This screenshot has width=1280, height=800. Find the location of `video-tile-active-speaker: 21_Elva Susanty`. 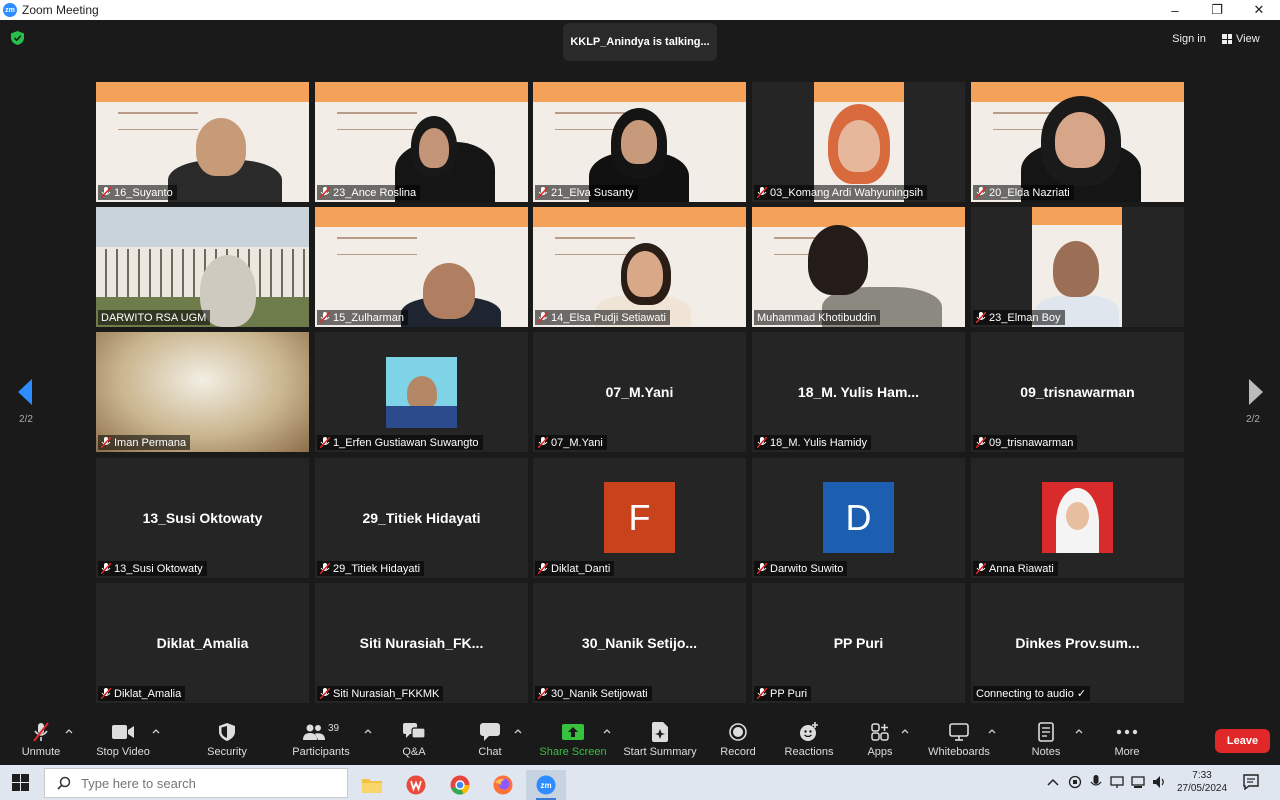

video-tile-active-speaker: 21_Elva Susanty is located at coordinates (639, 142).